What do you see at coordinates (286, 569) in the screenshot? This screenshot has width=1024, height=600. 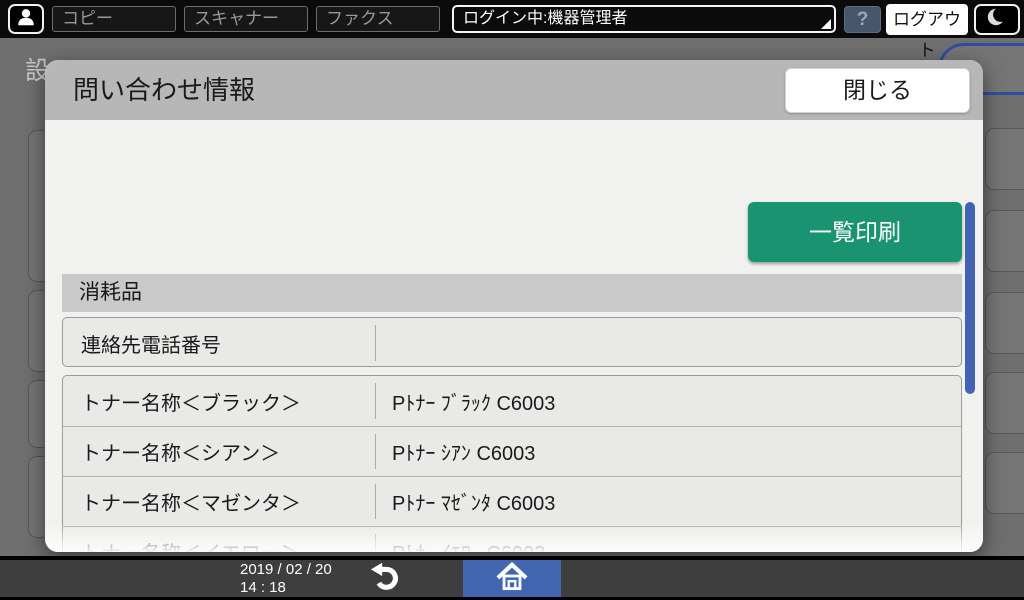 I see `date-label: 2019 / 02 / 20` at bounding box center [286, 569].